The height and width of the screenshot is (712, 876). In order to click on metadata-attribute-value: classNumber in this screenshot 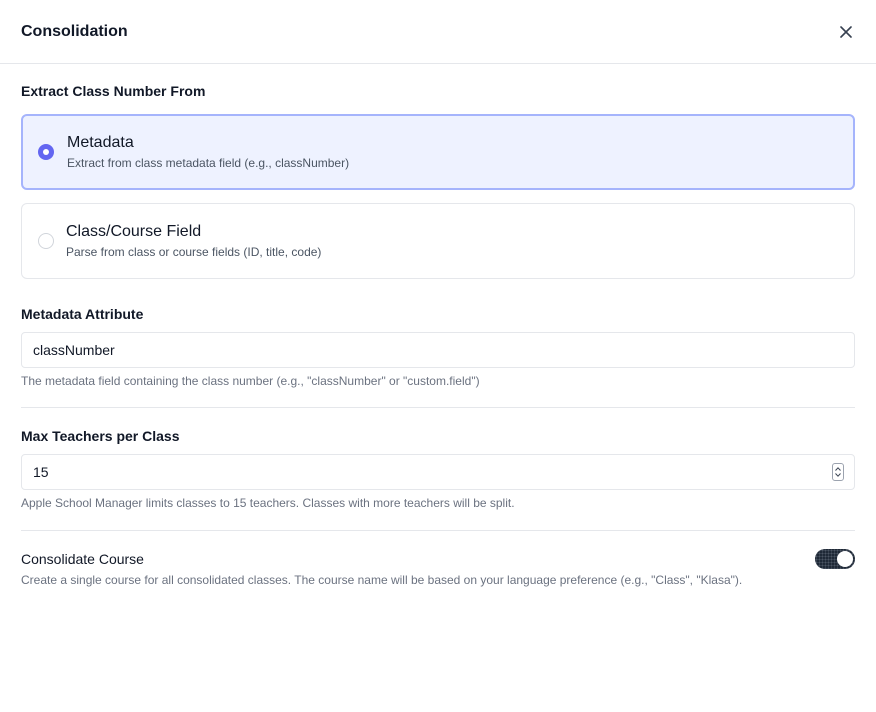, I will do `click(74, 350)`.